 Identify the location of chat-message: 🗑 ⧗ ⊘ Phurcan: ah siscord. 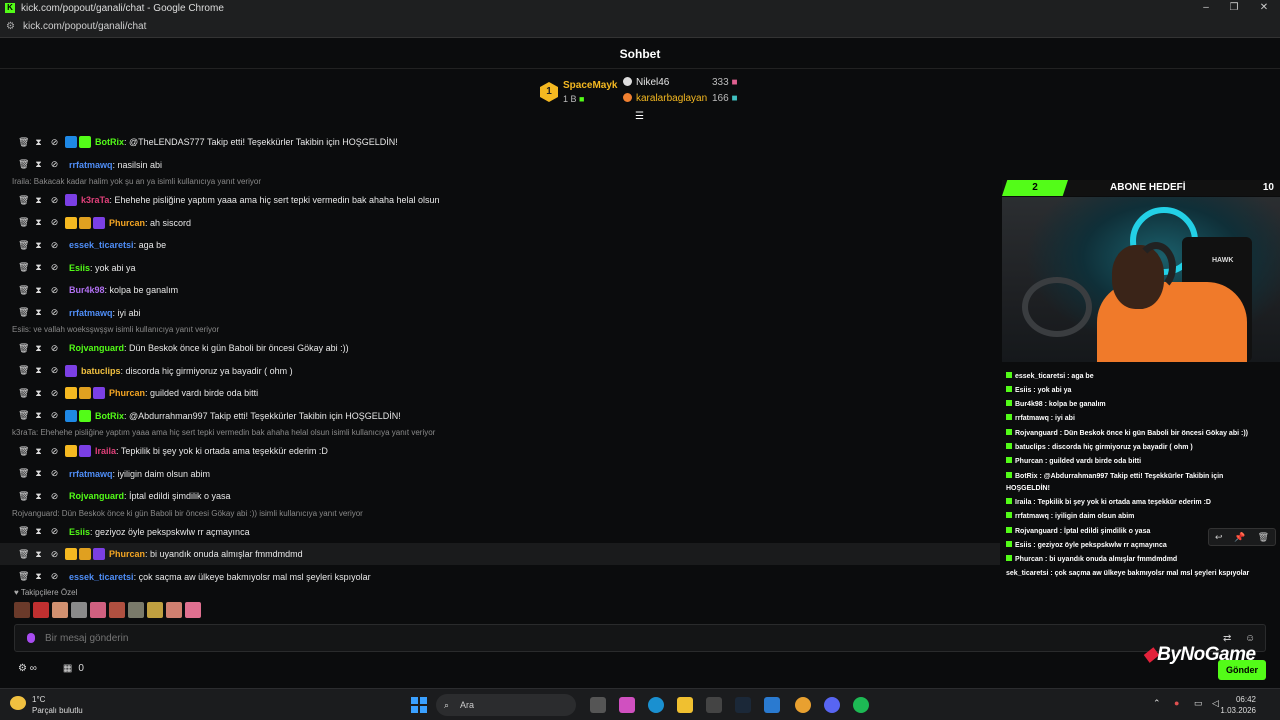
(500, 223).